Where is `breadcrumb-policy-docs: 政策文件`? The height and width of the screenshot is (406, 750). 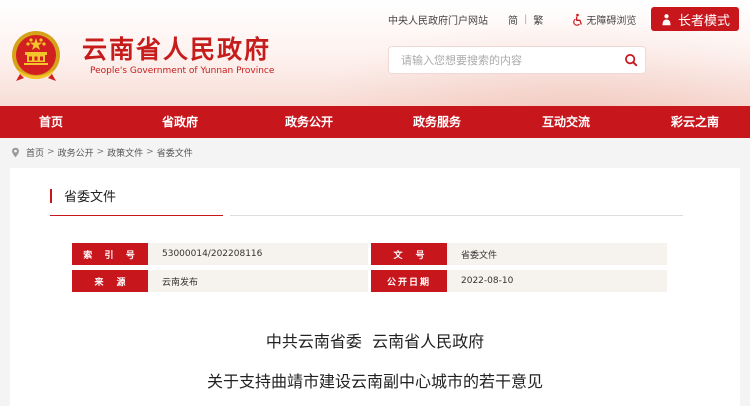
breadcrumb-policy-docs: 政策文件 is located at coordinates (125, 152).